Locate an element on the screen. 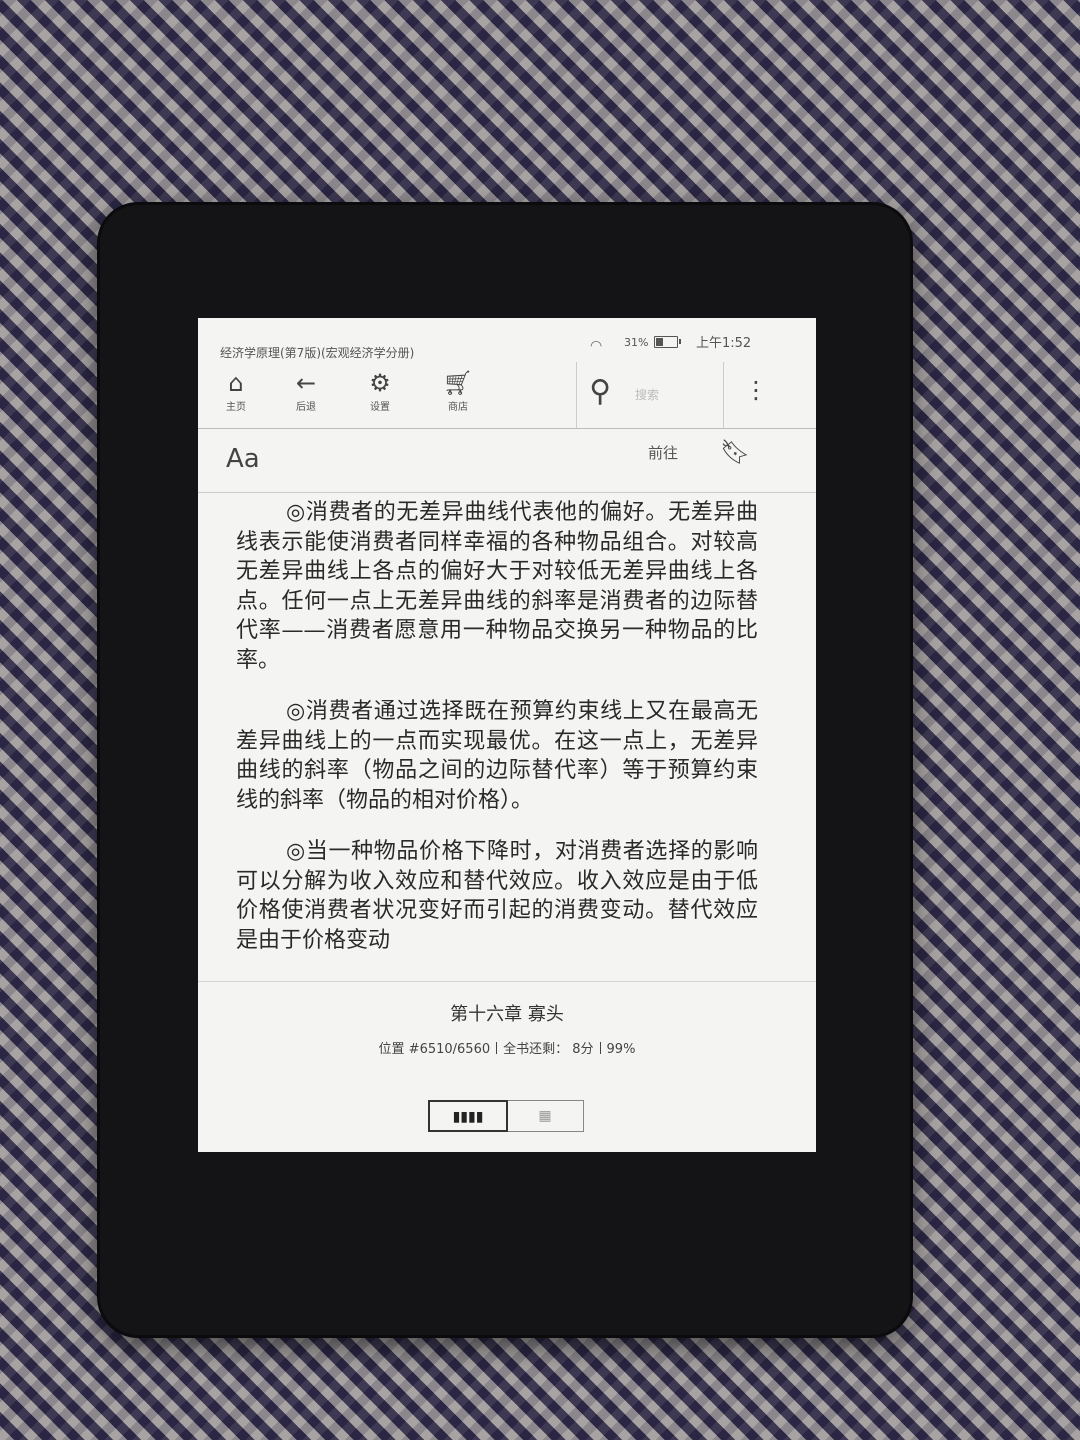 This screenshot has width=1080, height=1440. back-button: ← 后退 is located at coordinates (306, 396).